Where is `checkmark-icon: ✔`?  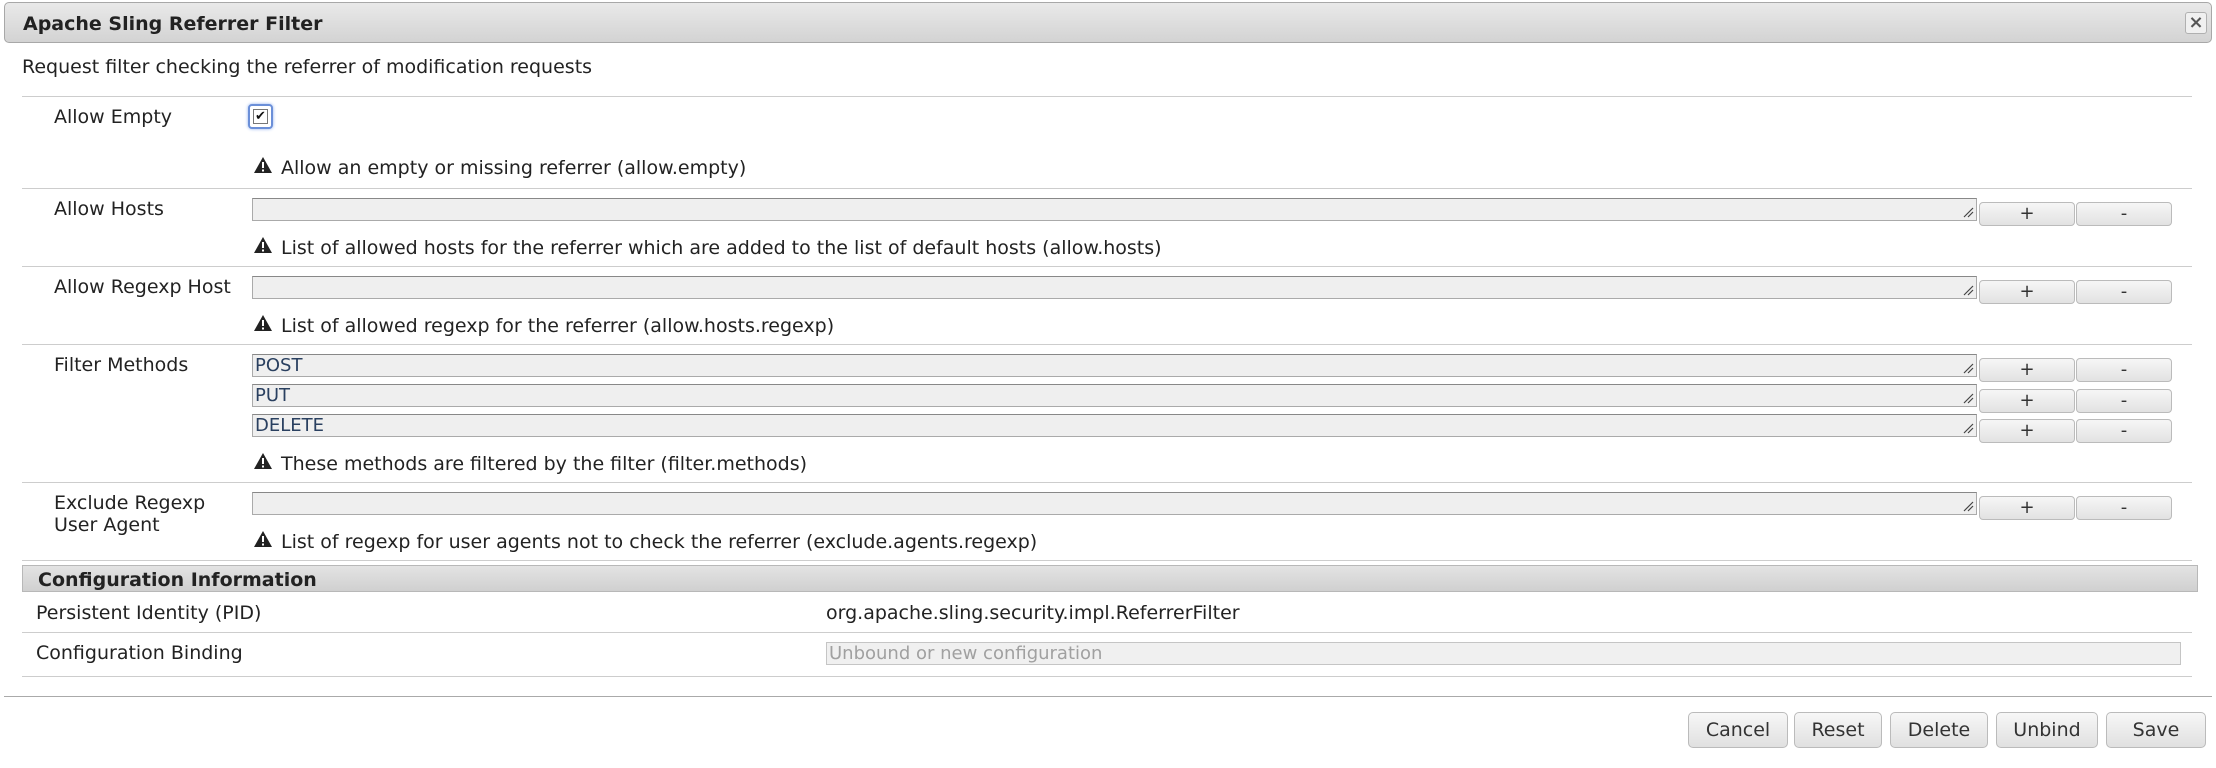 checkmark-icon: ✔ is located at coordinates (260, 116).